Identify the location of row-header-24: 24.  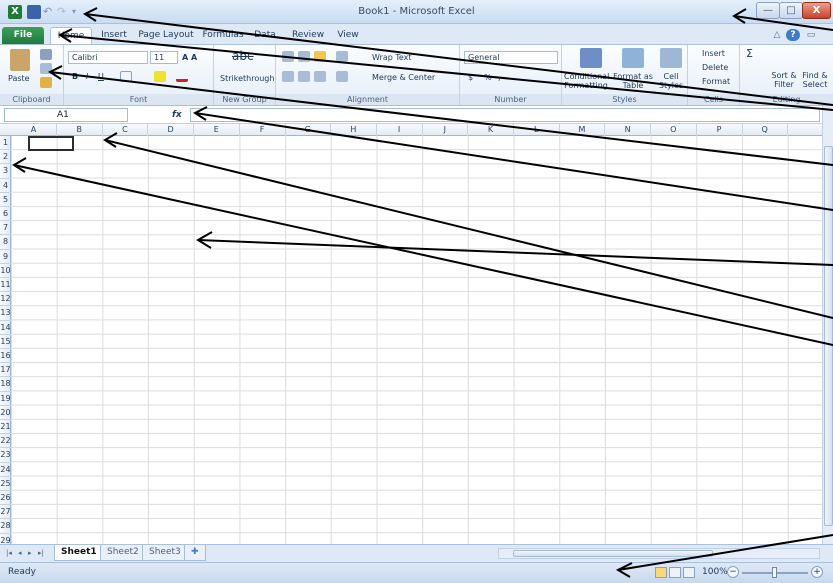
(5, 470).